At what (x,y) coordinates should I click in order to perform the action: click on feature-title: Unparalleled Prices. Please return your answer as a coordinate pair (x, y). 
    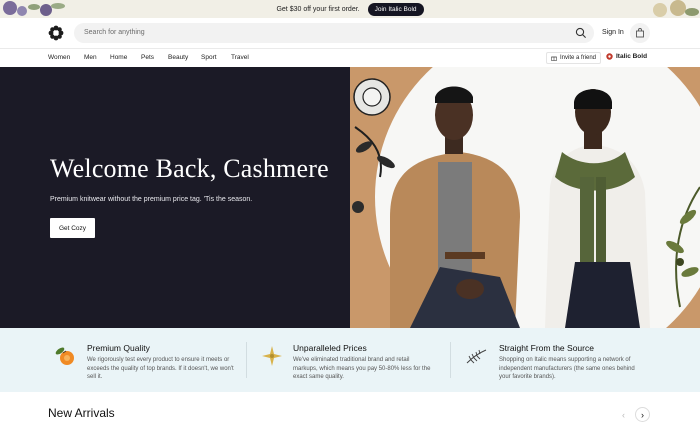
    Looking at the image, I should click on (330, 348).